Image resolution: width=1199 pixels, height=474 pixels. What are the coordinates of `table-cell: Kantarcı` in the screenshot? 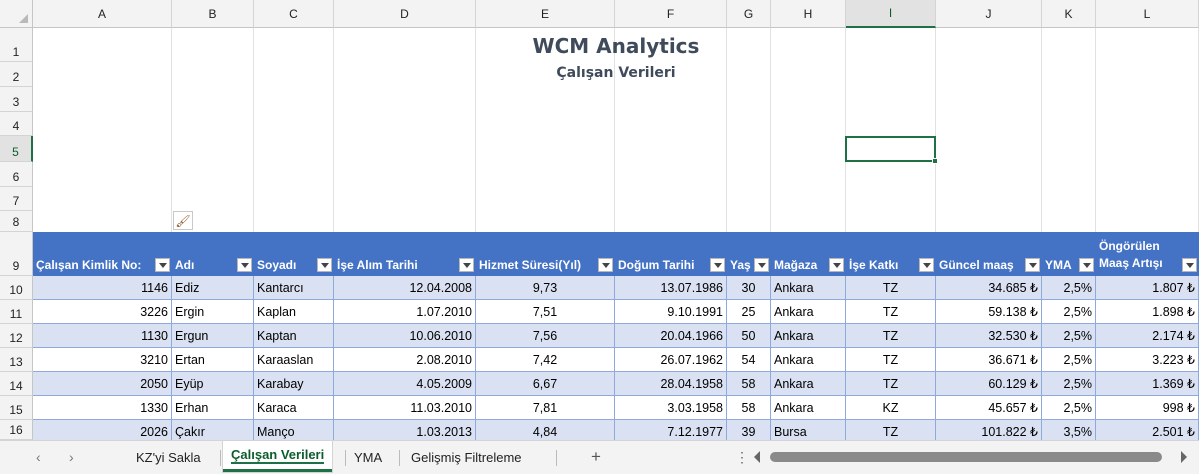 It's located at (294, 288).